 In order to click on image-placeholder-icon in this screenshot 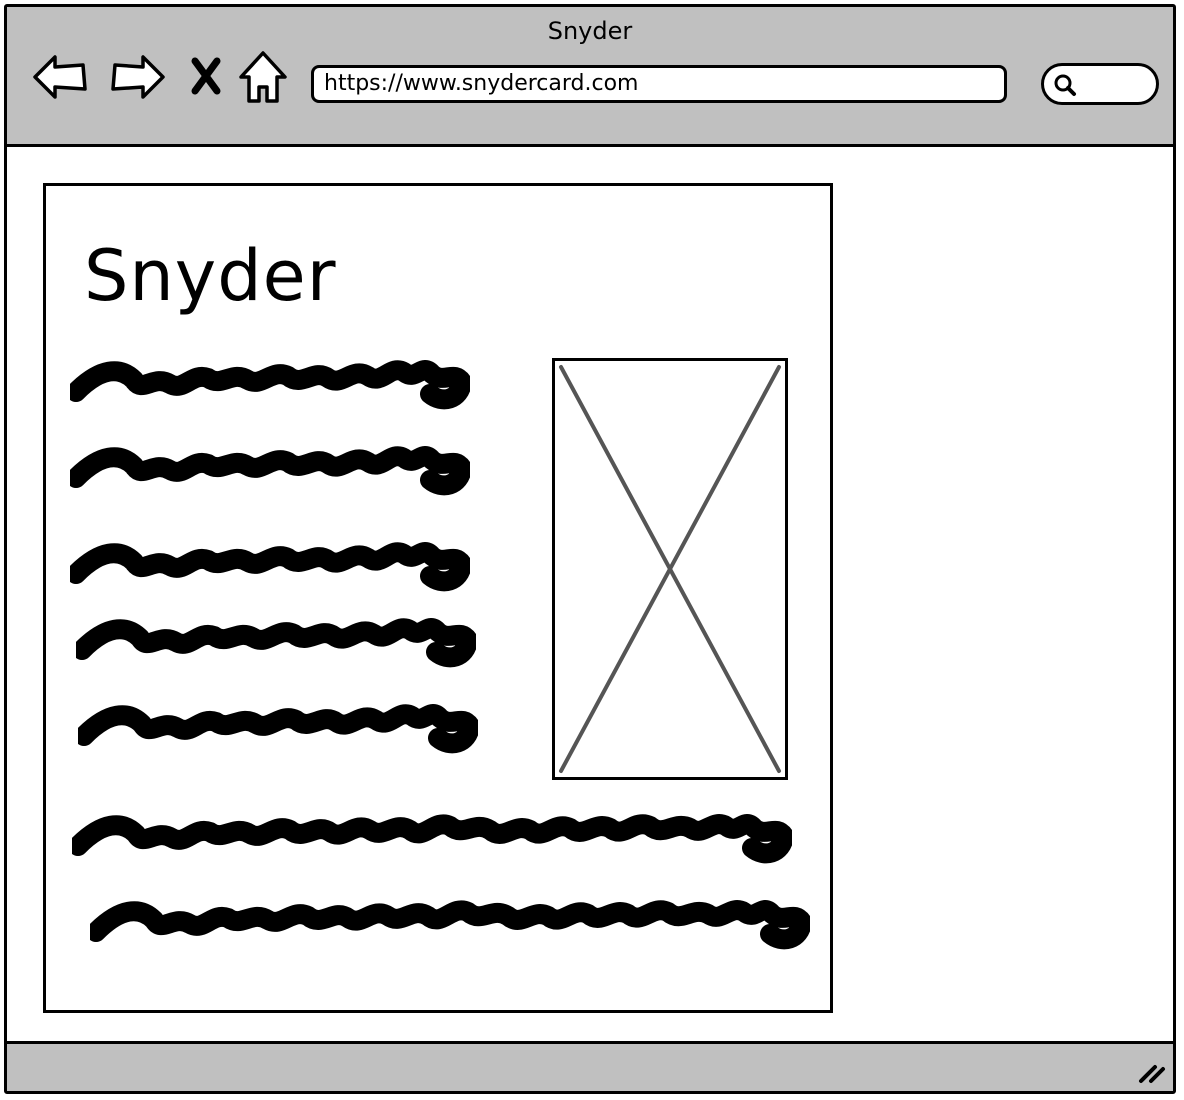, I will do `click(670, 569)`.